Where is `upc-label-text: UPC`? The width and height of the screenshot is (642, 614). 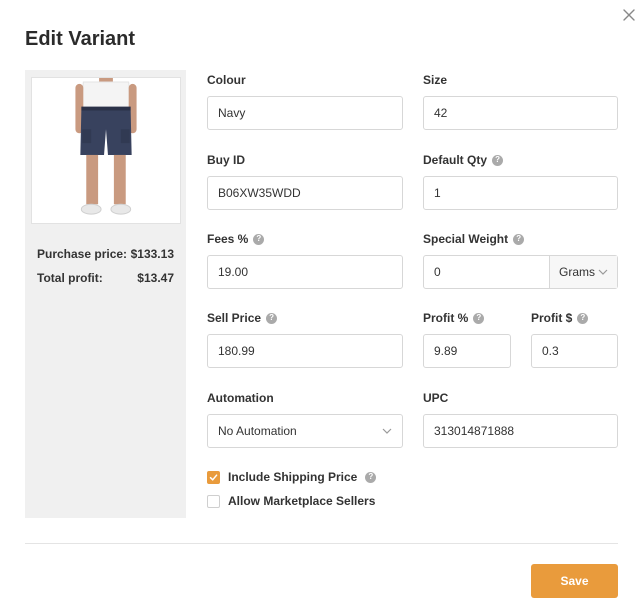
upc-label-text: UPC is located at coordinates (436, 398).